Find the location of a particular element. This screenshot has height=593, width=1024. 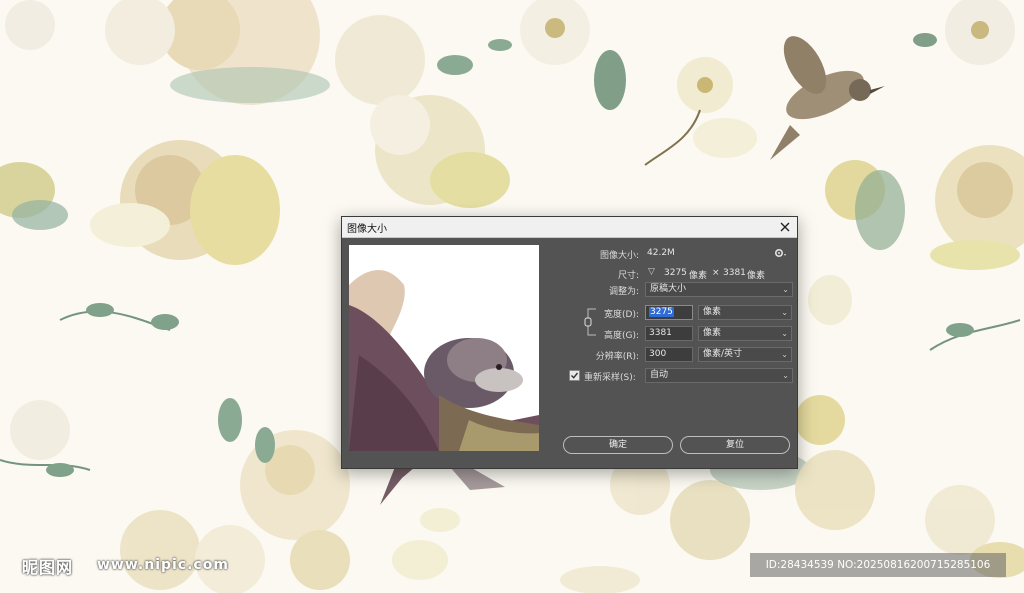

width-unit-select: 像素 ⌄ is located at coordinates (745, 312).